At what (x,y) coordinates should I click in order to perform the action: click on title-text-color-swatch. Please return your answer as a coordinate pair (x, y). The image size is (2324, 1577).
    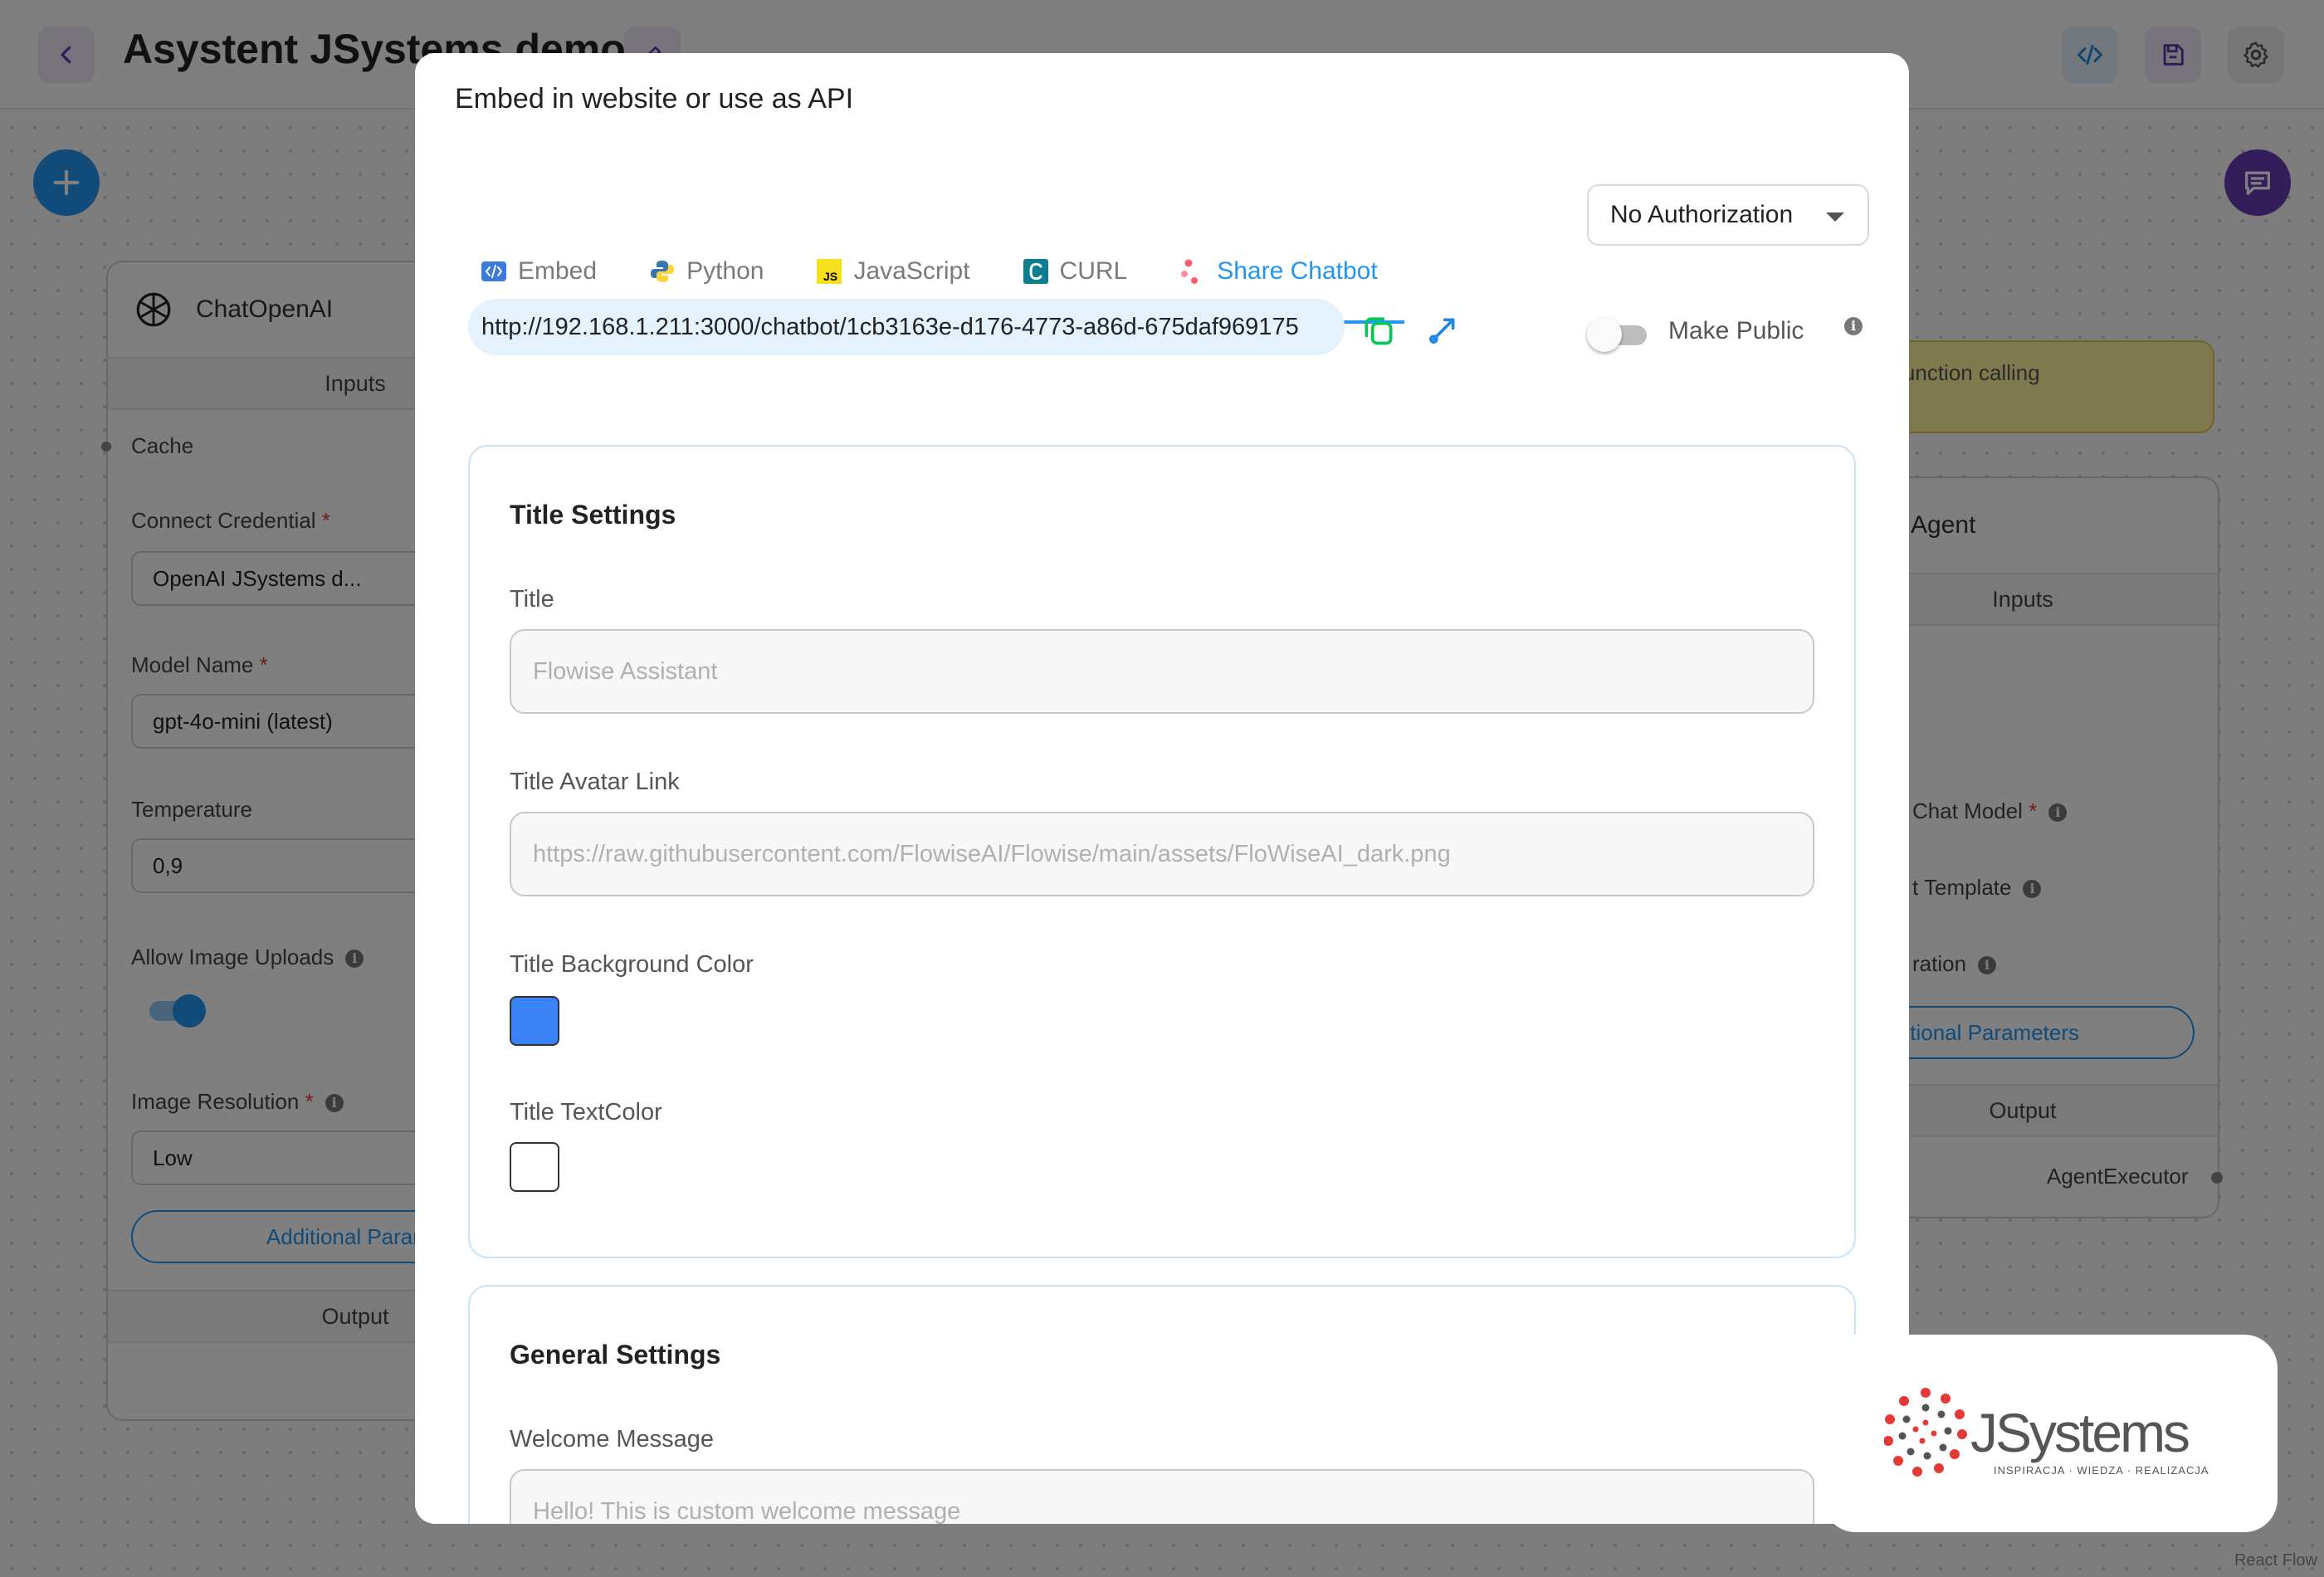
    Looking at the image, I should click on (535, 1167).